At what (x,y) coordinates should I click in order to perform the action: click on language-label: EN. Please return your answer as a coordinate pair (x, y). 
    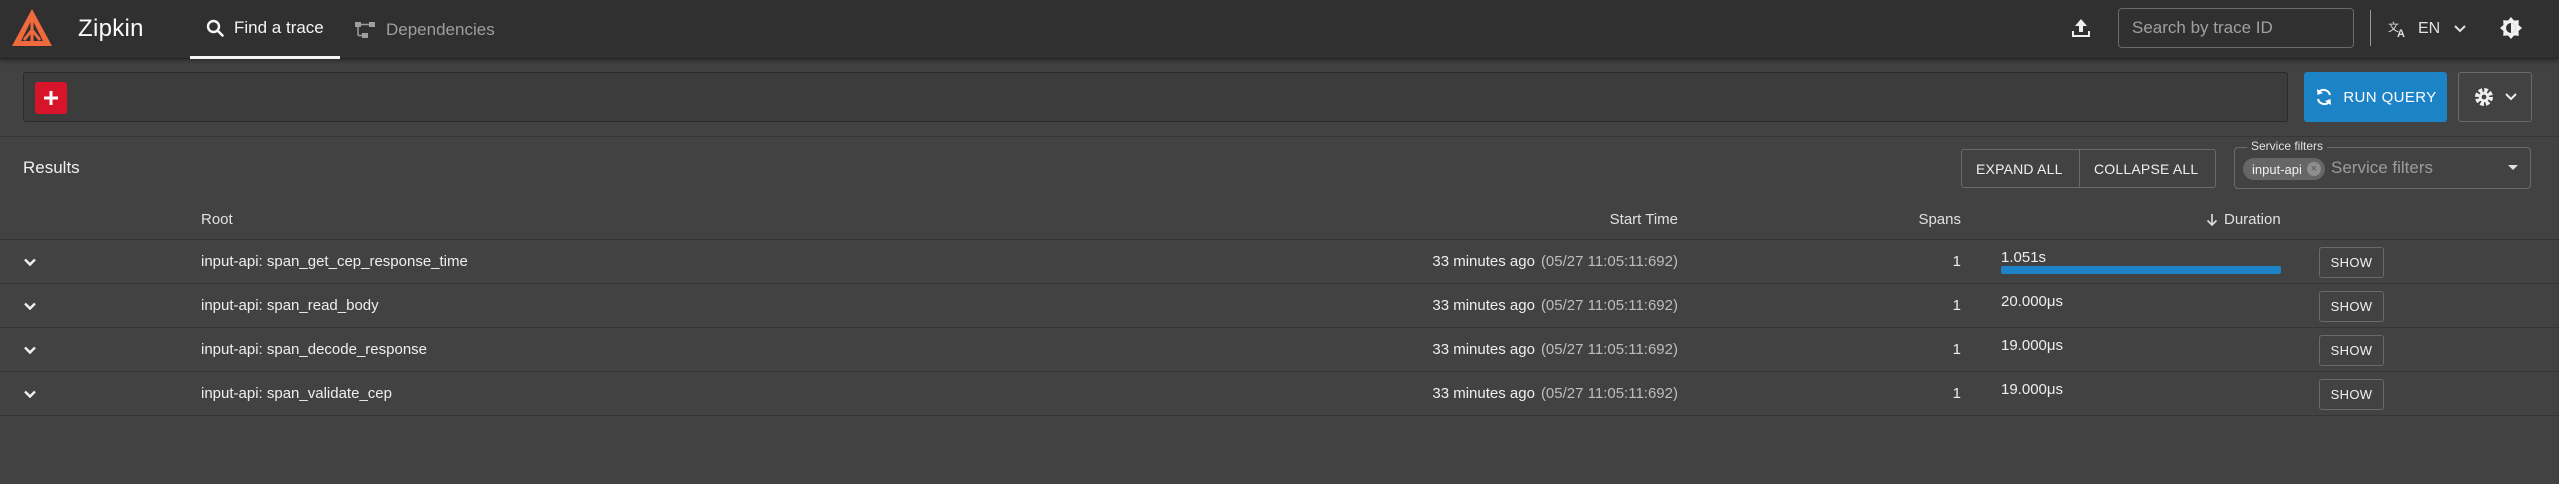
    Looking at the image, I should click on (2429, 28).